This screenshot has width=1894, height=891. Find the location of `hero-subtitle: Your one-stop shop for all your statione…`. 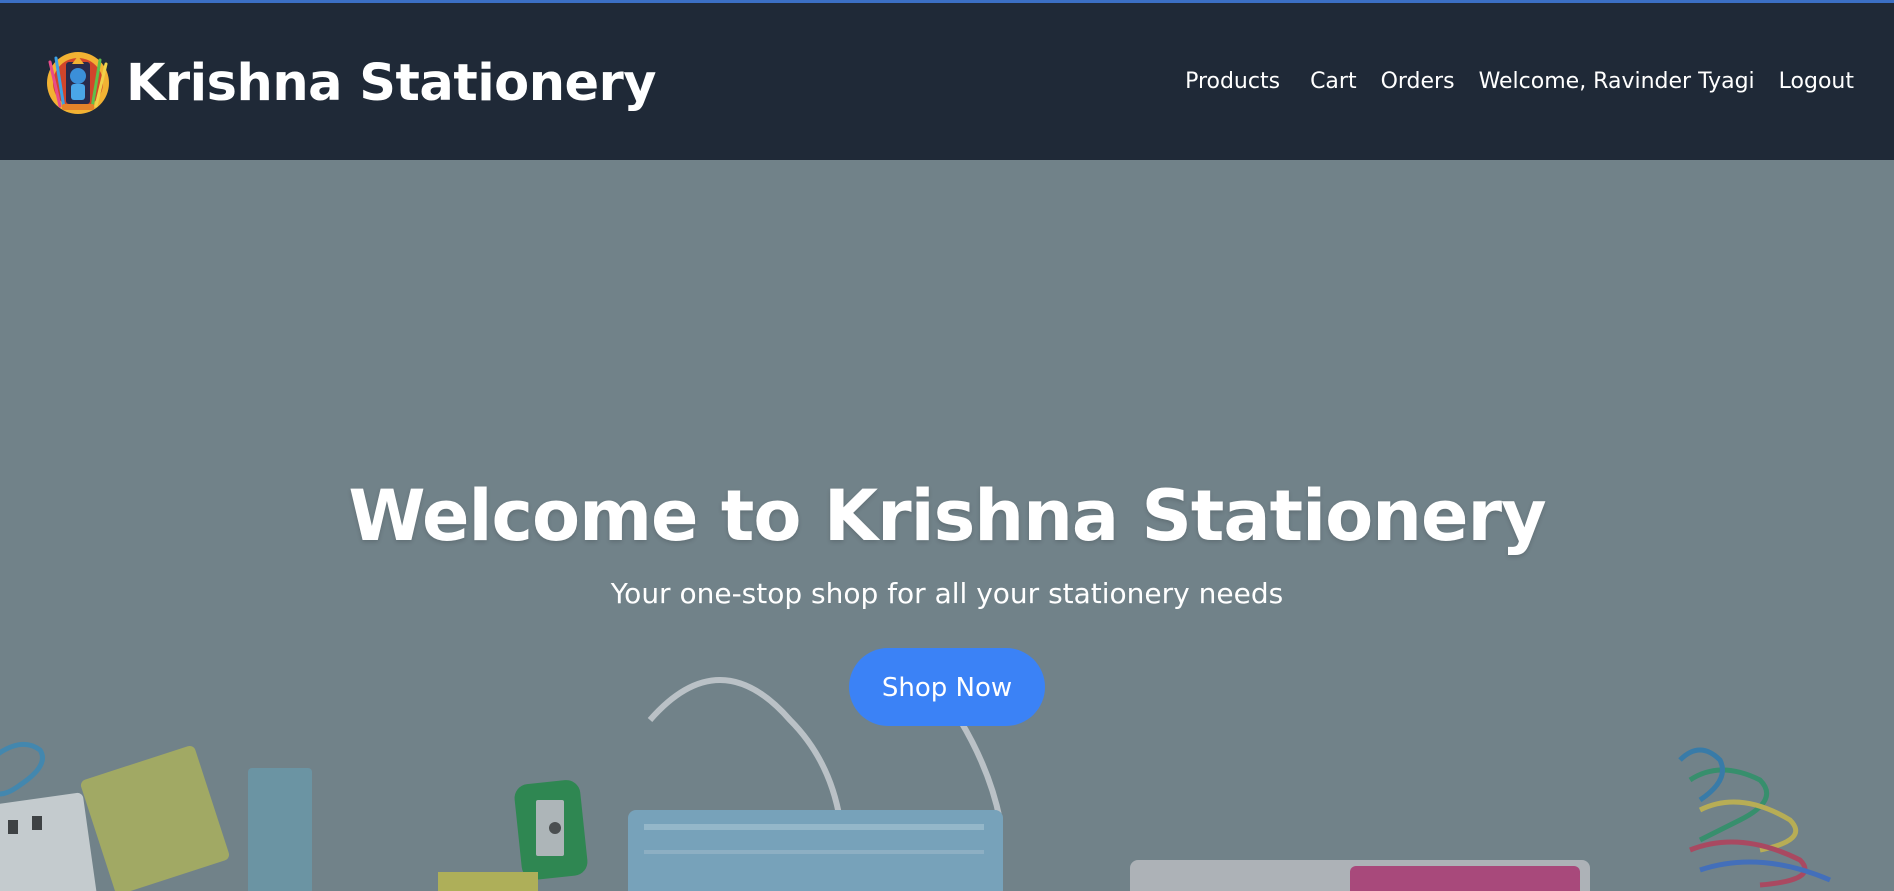

hero-subtitle: Your one-stop shop for all your statione… is located at coordinates (947, 593).